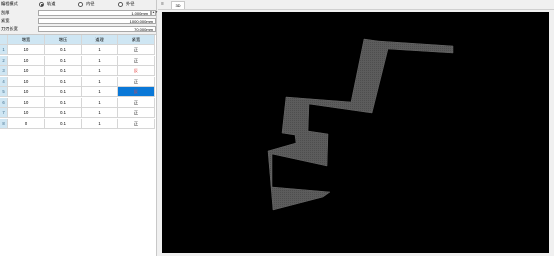  Describe the element at coordinates (4, 113) in the screenshot. I see `row-number-cell: 7` at that location.